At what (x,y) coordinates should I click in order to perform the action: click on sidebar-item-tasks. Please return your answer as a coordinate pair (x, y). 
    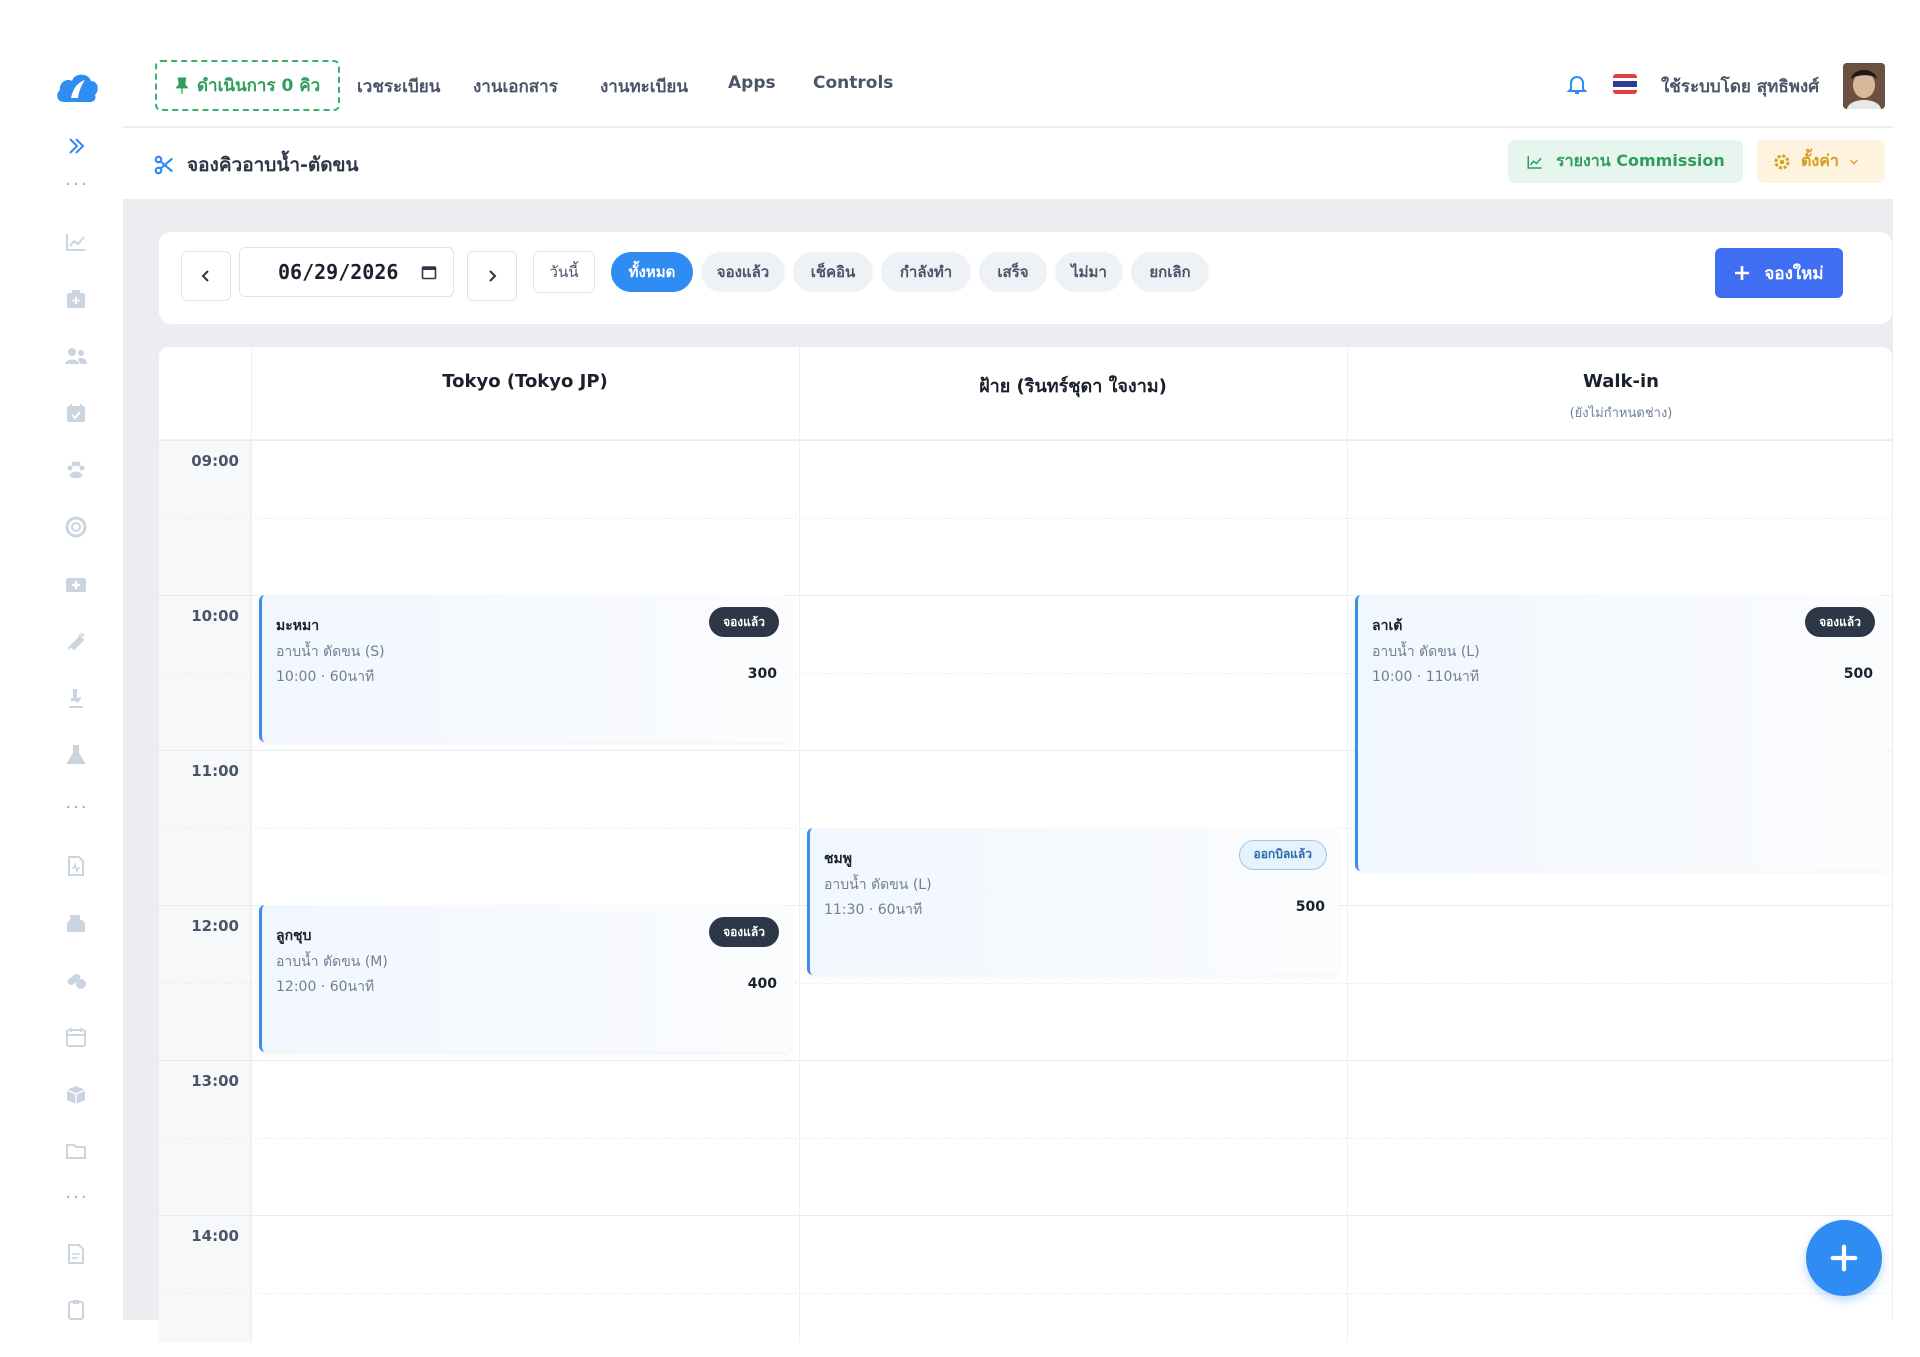
    Looking at the image, I should click on (76, 1310).